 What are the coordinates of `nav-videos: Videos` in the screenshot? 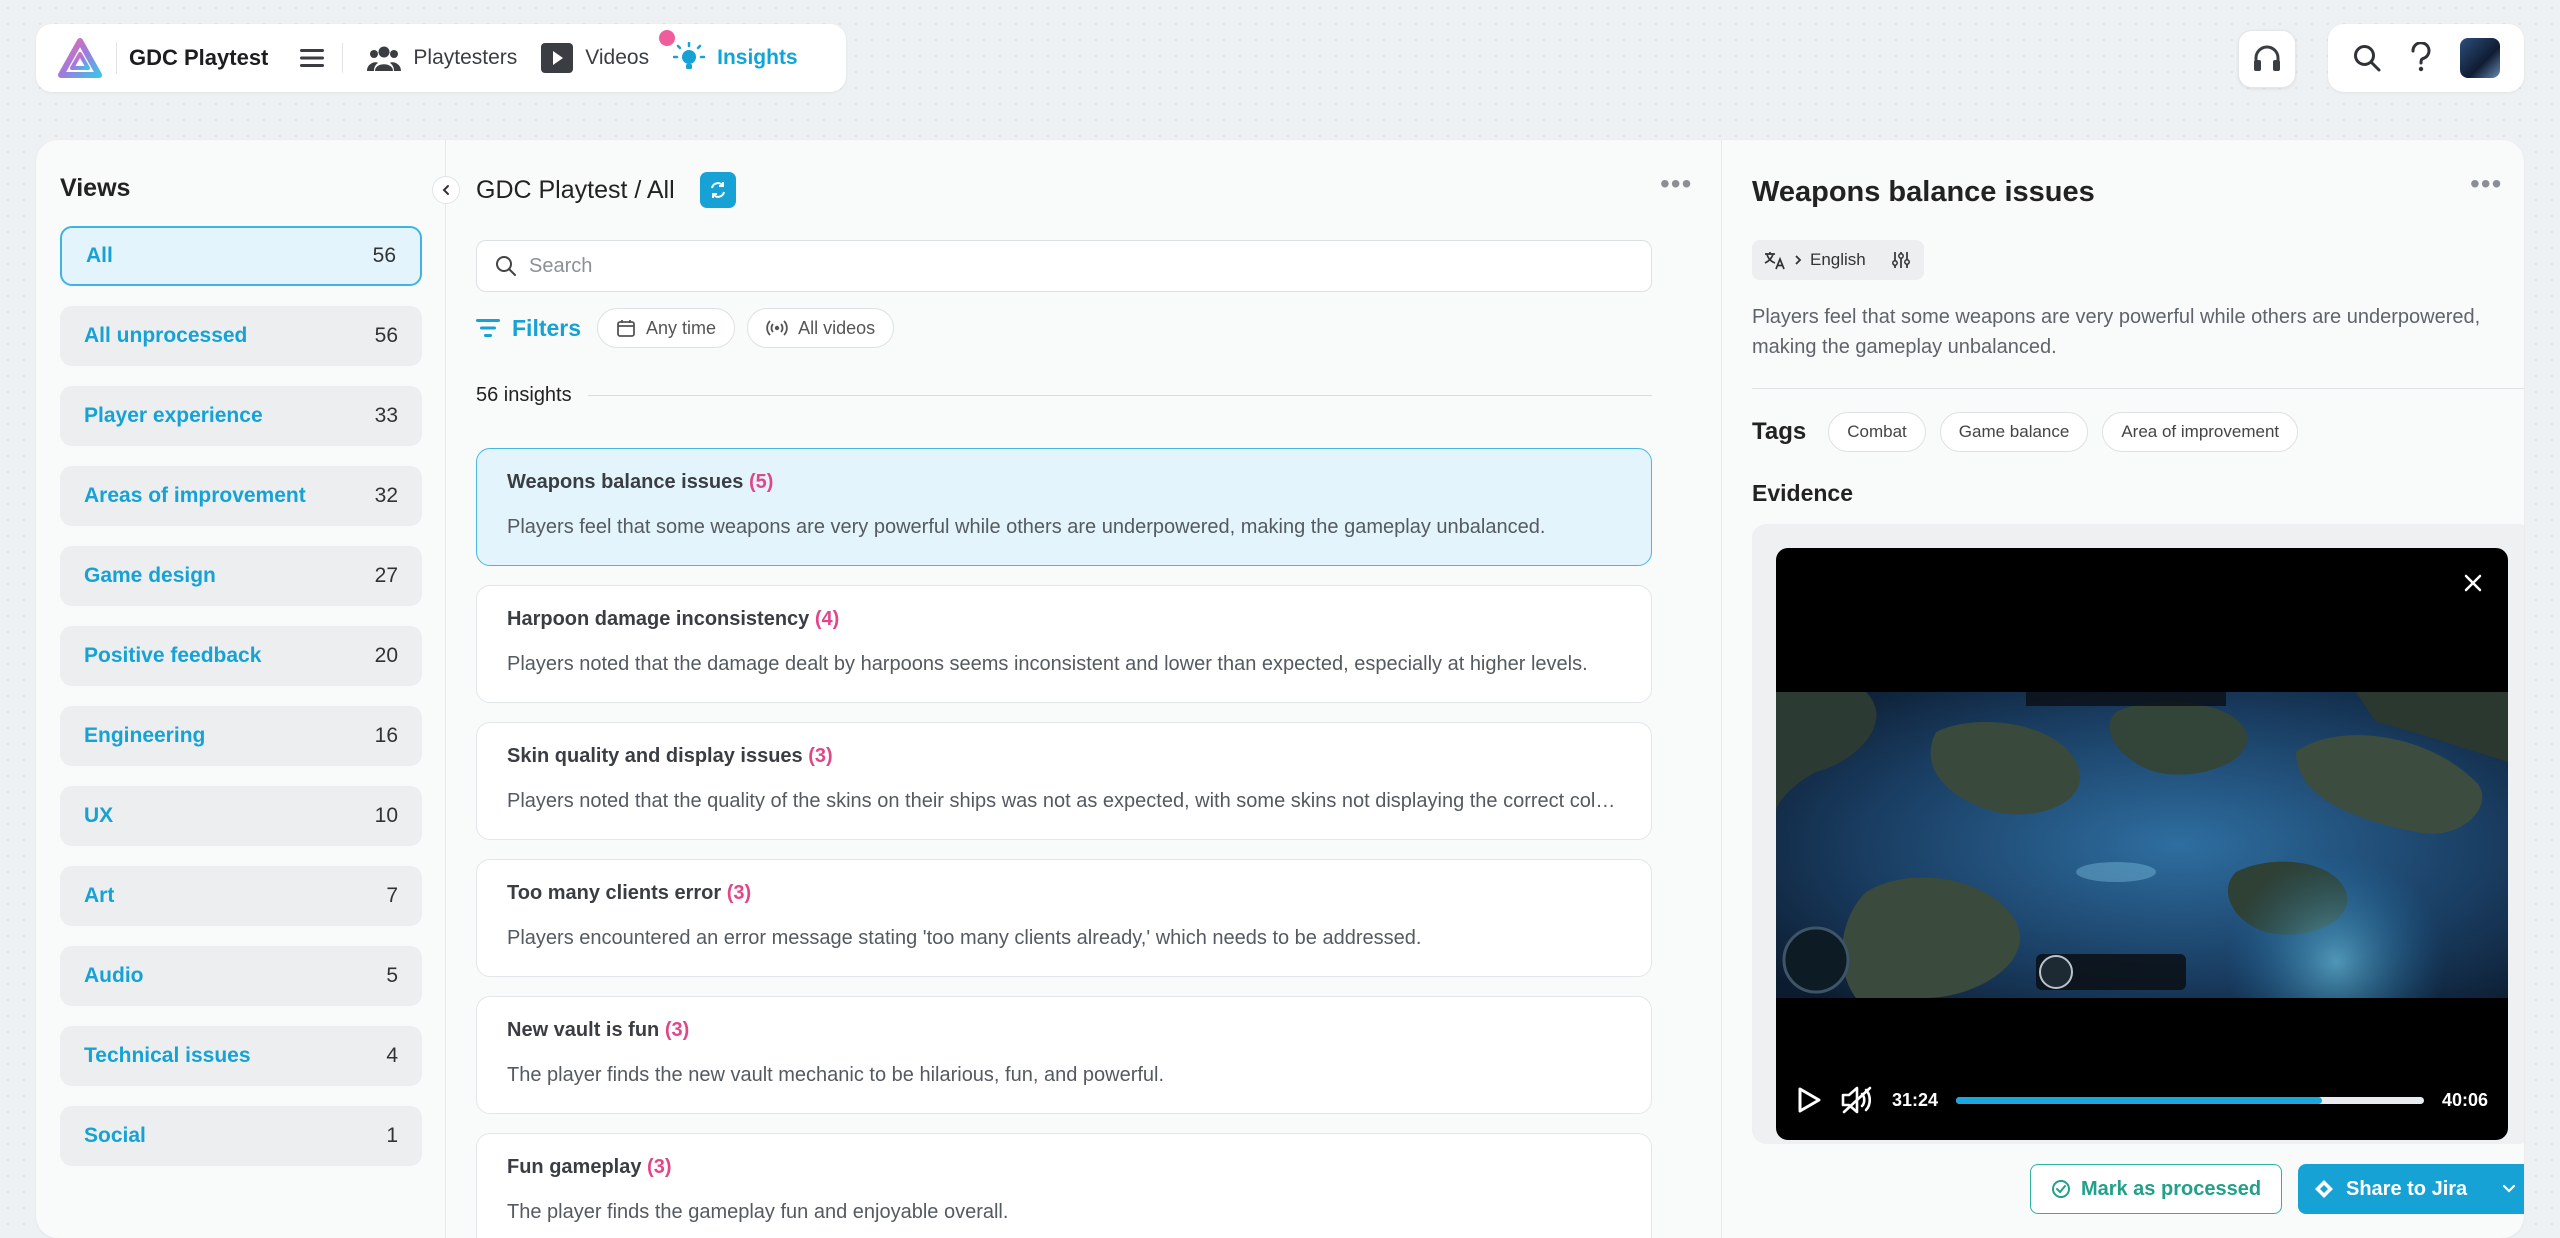 It's located at (608, 55).